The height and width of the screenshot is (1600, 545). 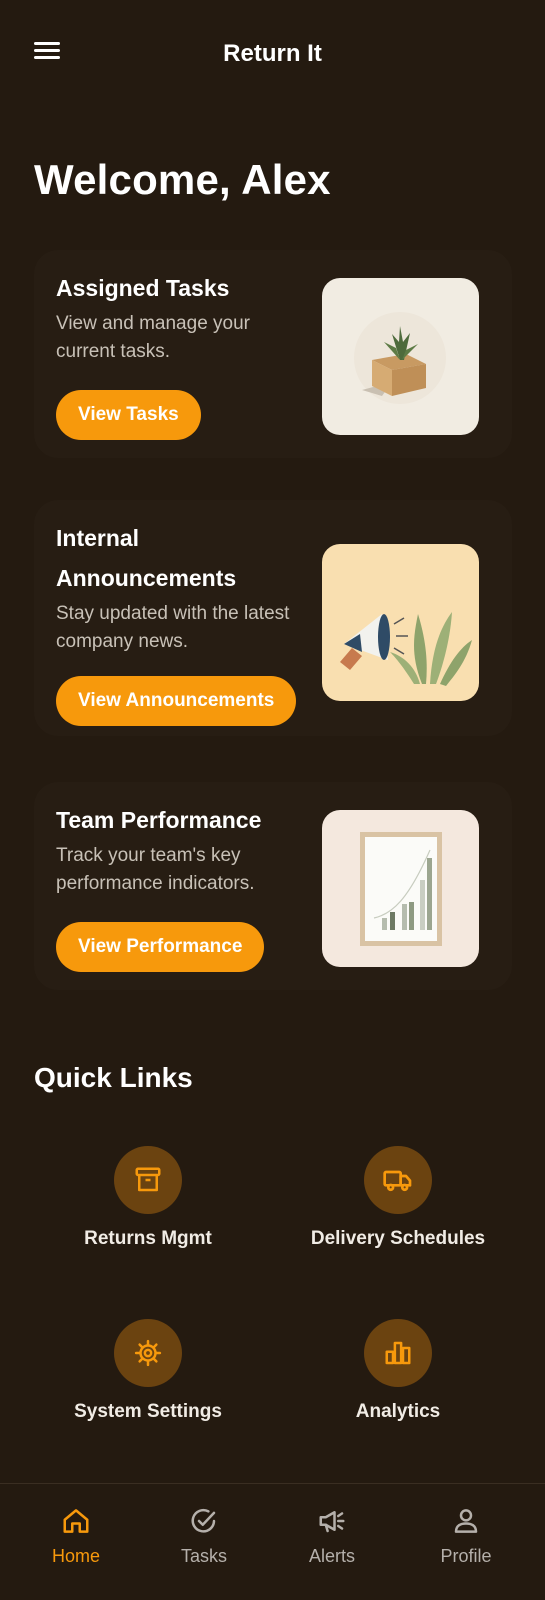 I want to click on megaphone-plant-illustration, so click(x=400, y=622).